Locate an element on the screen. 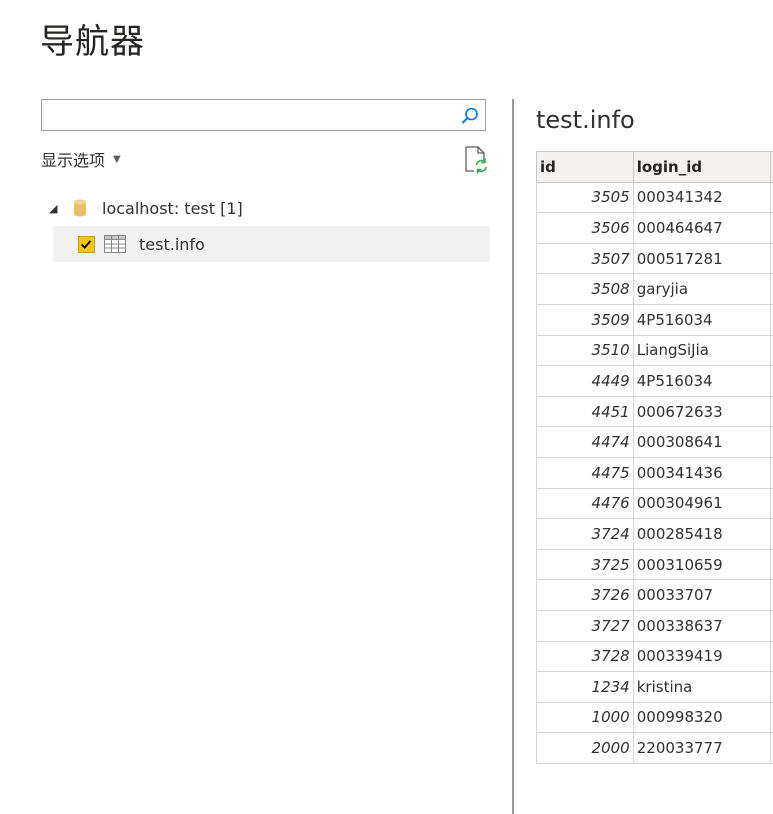 The height and width of the screenshot is (814, 773). table-row: 3505 000341342 is located at coordinates (654, 197).